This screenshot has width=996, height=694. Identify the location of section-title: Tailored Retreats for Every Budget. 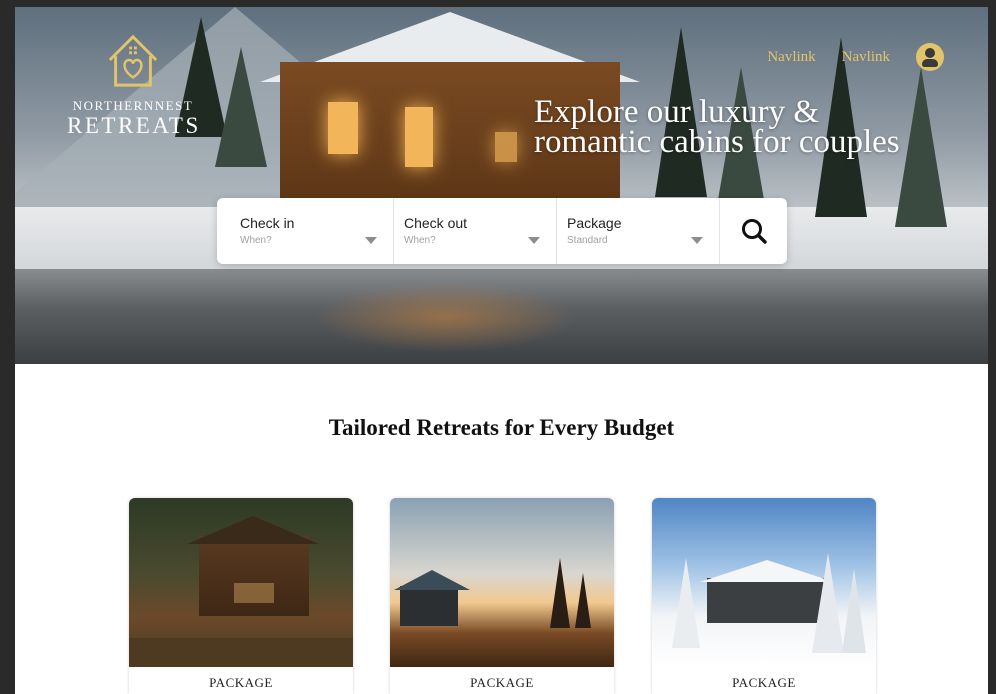
(501, 427).